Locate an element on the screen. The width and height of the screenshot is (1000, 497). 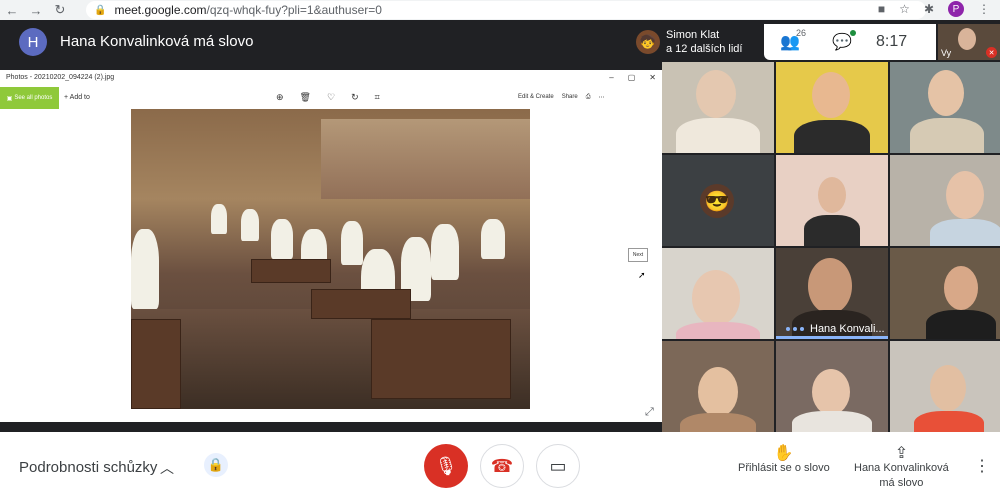
mic-off-icon: ✕ is located at coordinates (991, 52).